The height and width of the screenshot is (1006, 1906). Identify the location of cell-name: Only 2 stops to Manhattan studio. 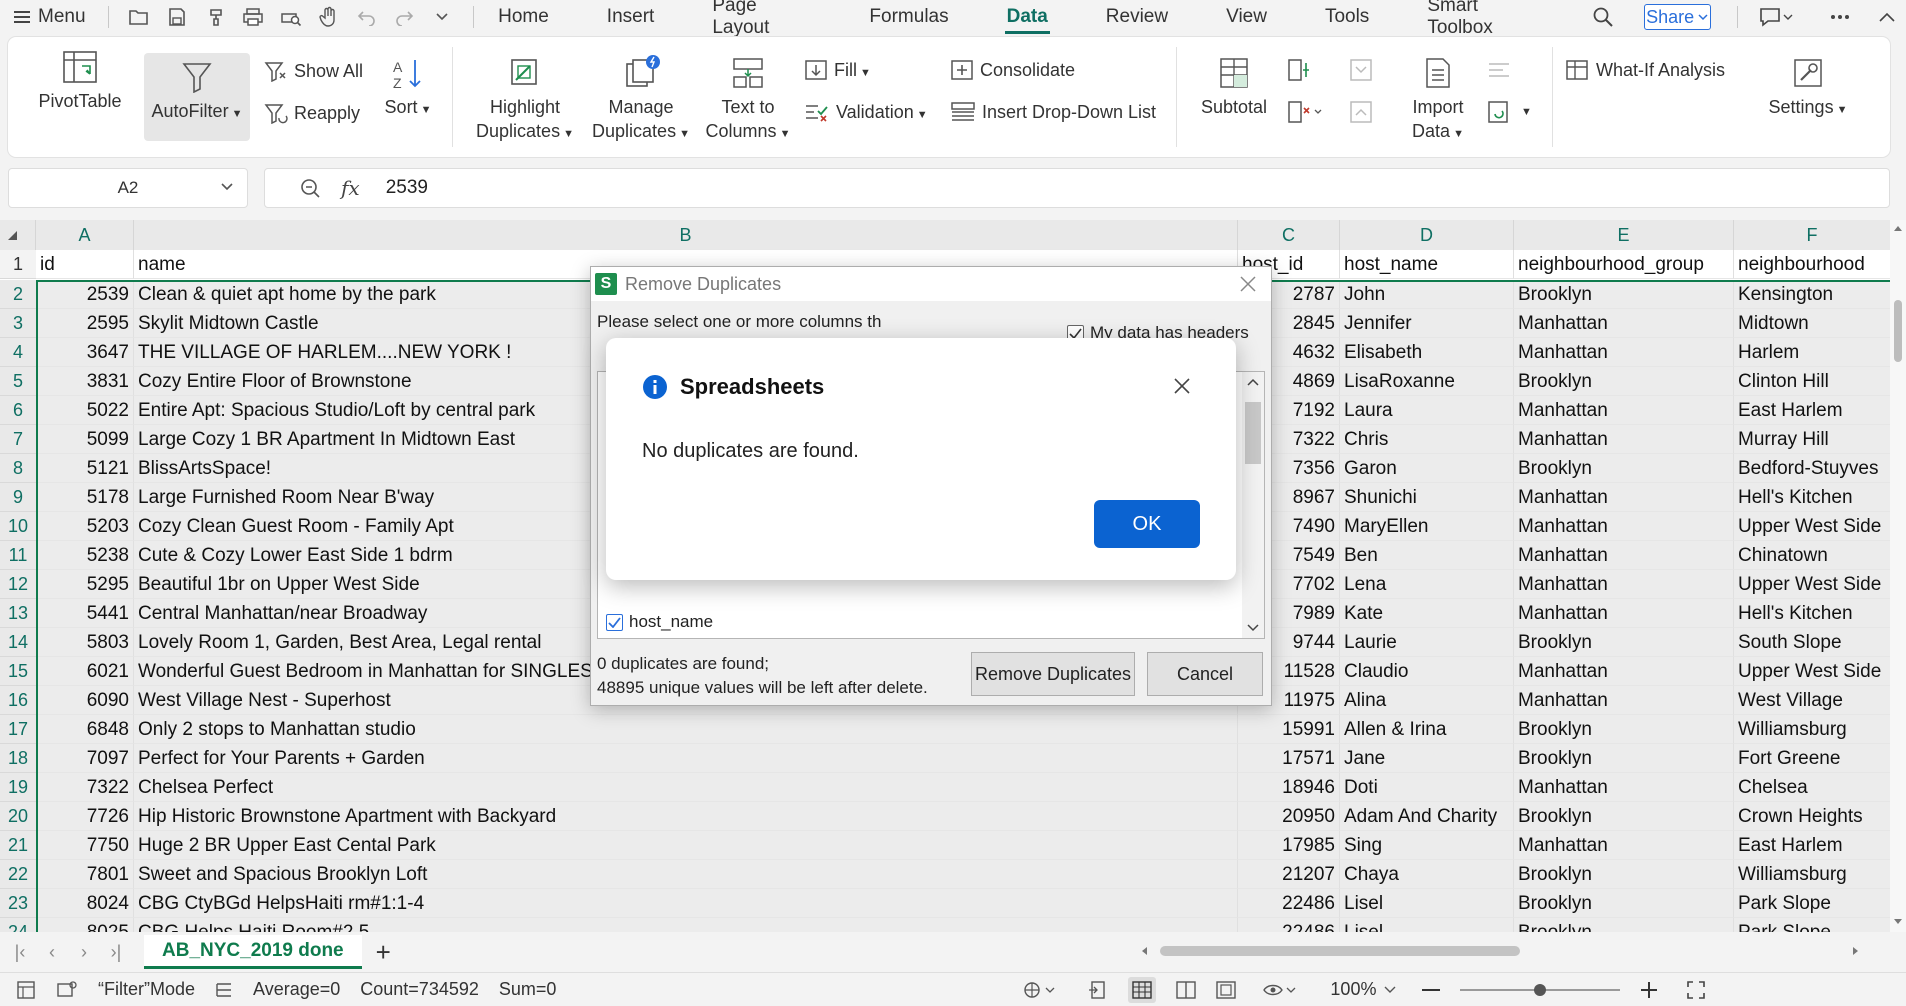
(686, 729).